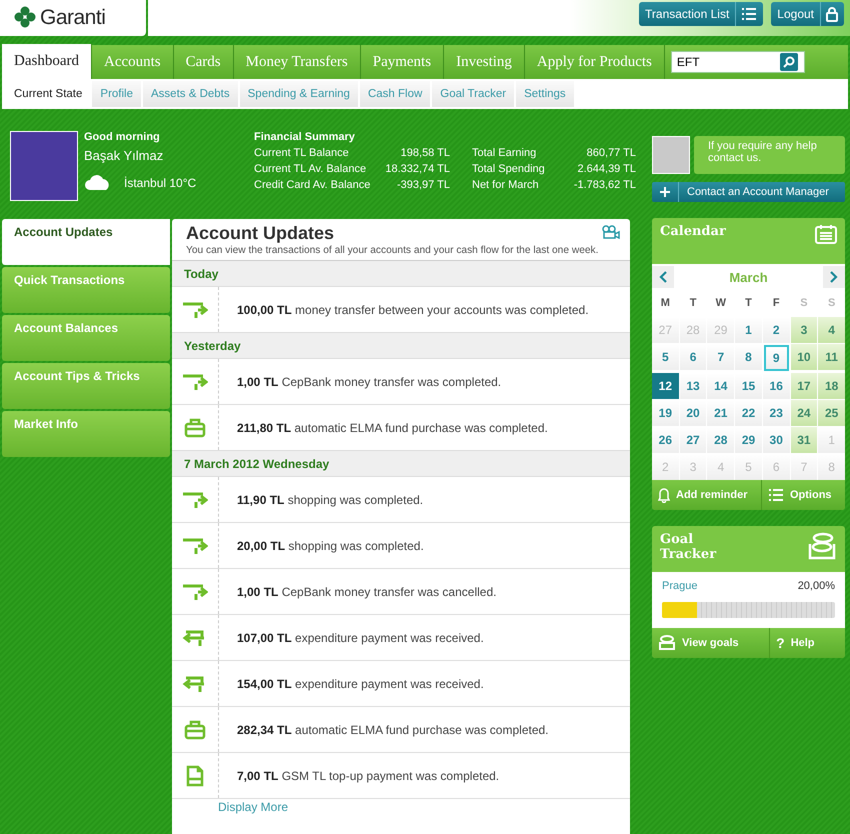  What do you see at coordinates (260, 233) in the screenshot?
I see `panel-title: Account Updates` at bounding box center [260, 233].